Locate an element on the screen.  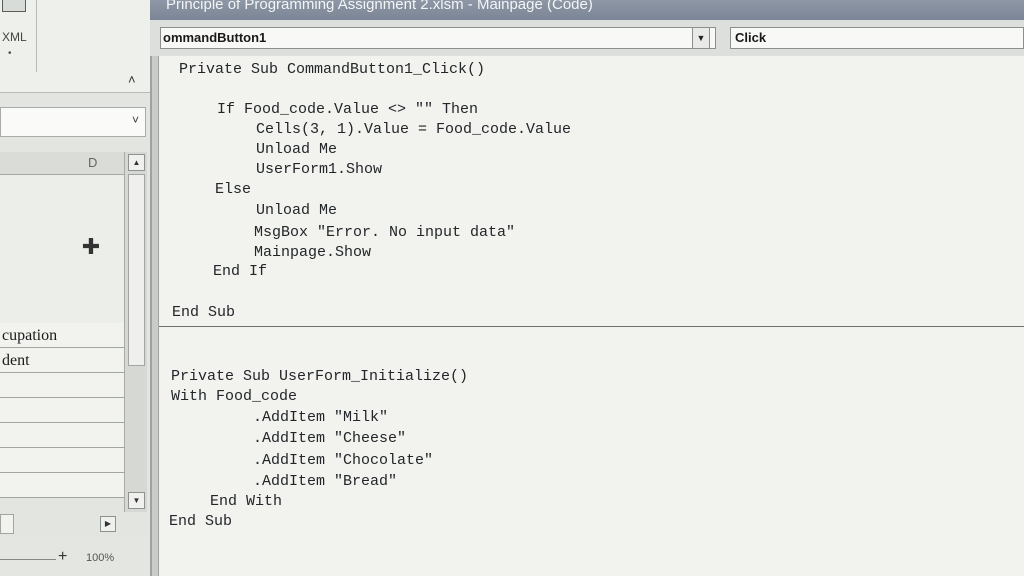
procedure-separator is located at coordinates (591, 326).